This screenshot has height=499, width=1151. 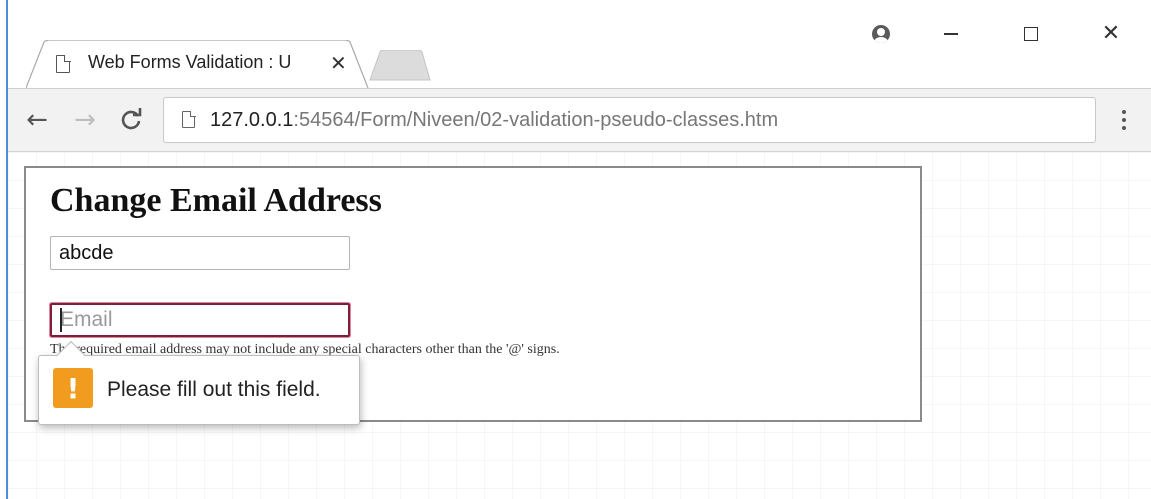 I want to click on back-button: ←, so click(x=37, y=120).